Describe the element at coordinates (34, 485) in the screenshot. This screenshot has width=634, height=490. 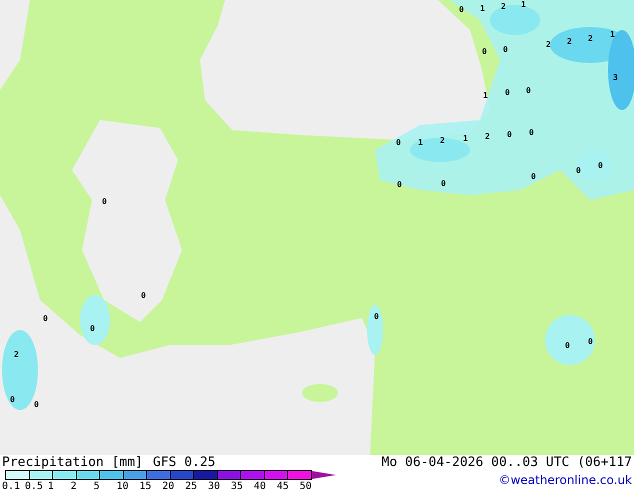
I see `legend-tick-label: 0.5` at that location.